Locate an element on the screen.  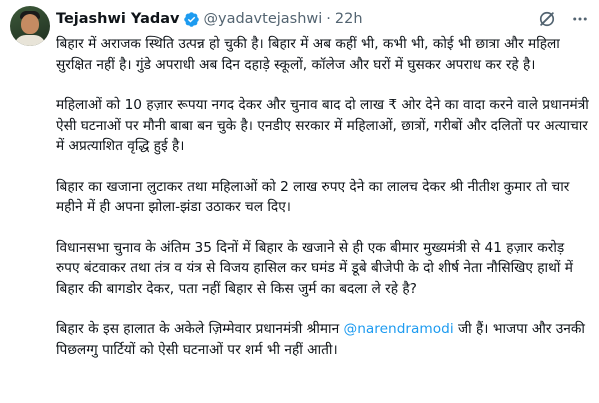
author-avatar is located at coordinates (30, 26).